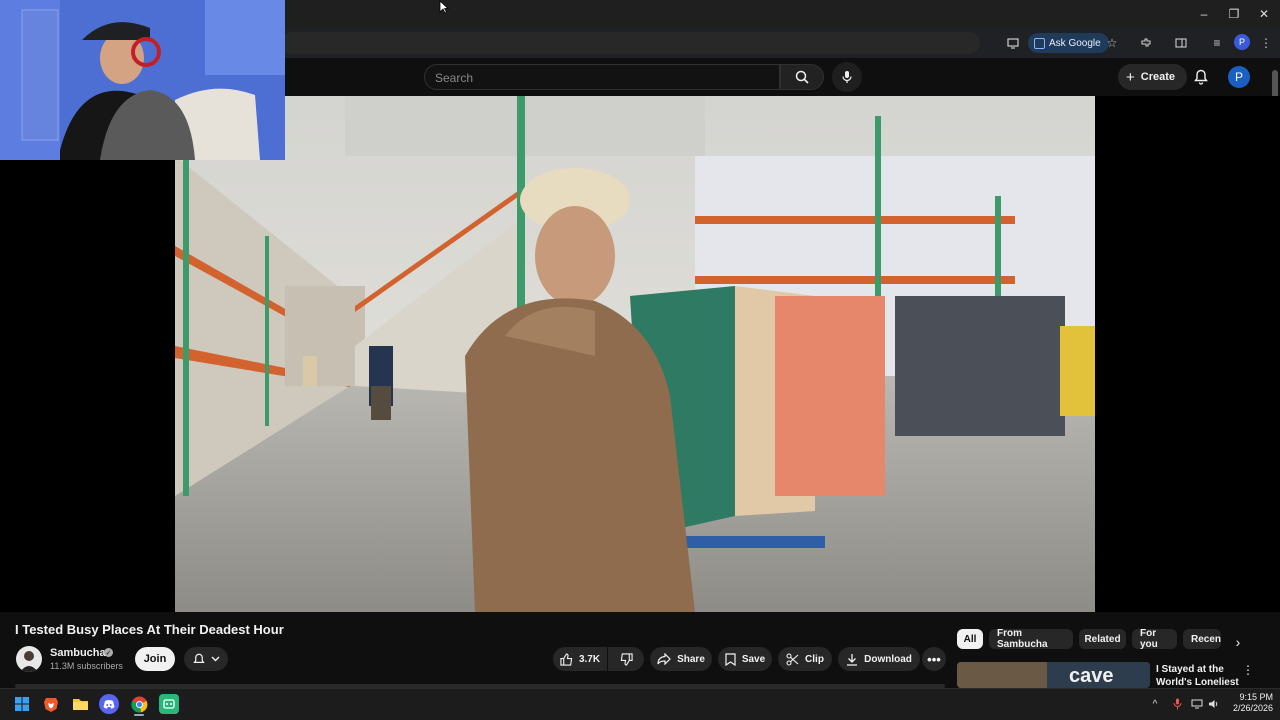  I want to click on dislike-button, so click(626, 659).